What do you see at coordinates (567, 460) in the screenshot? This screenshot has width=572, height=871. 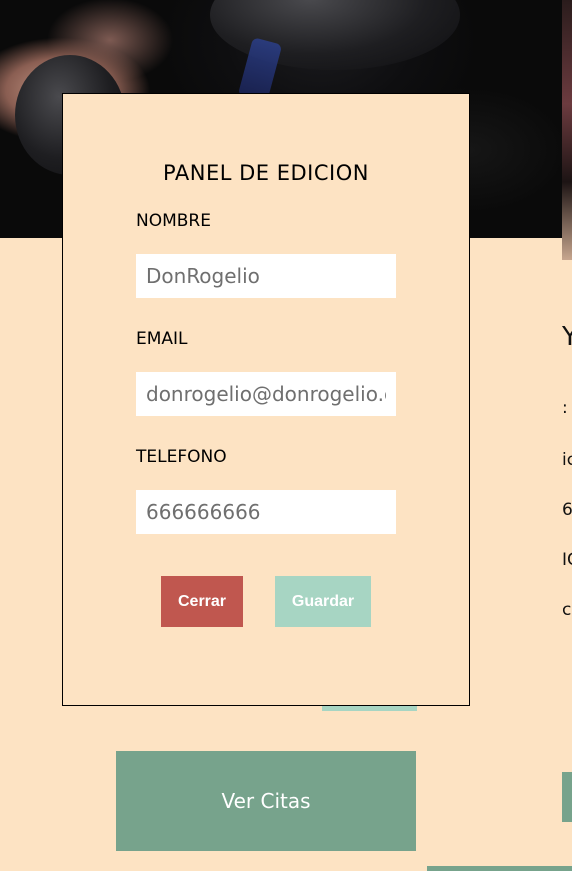 I see `side-text-line: ic` at bounding box center [567, 460].